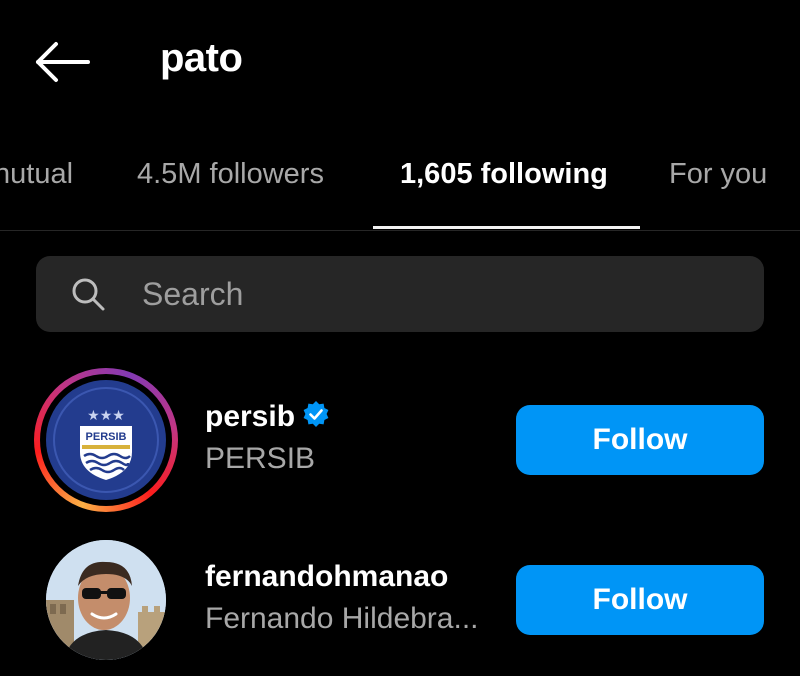 This screenshot has width=800, height=676. I want to click on search-input, so click(442, 294).